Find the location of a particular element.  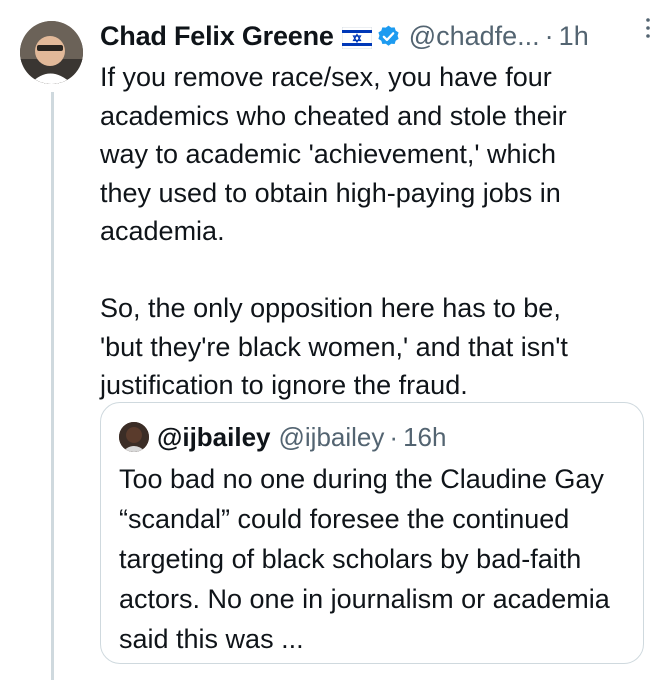

quoted-author-name: @ijbailey is located at coordinates (214, 436).